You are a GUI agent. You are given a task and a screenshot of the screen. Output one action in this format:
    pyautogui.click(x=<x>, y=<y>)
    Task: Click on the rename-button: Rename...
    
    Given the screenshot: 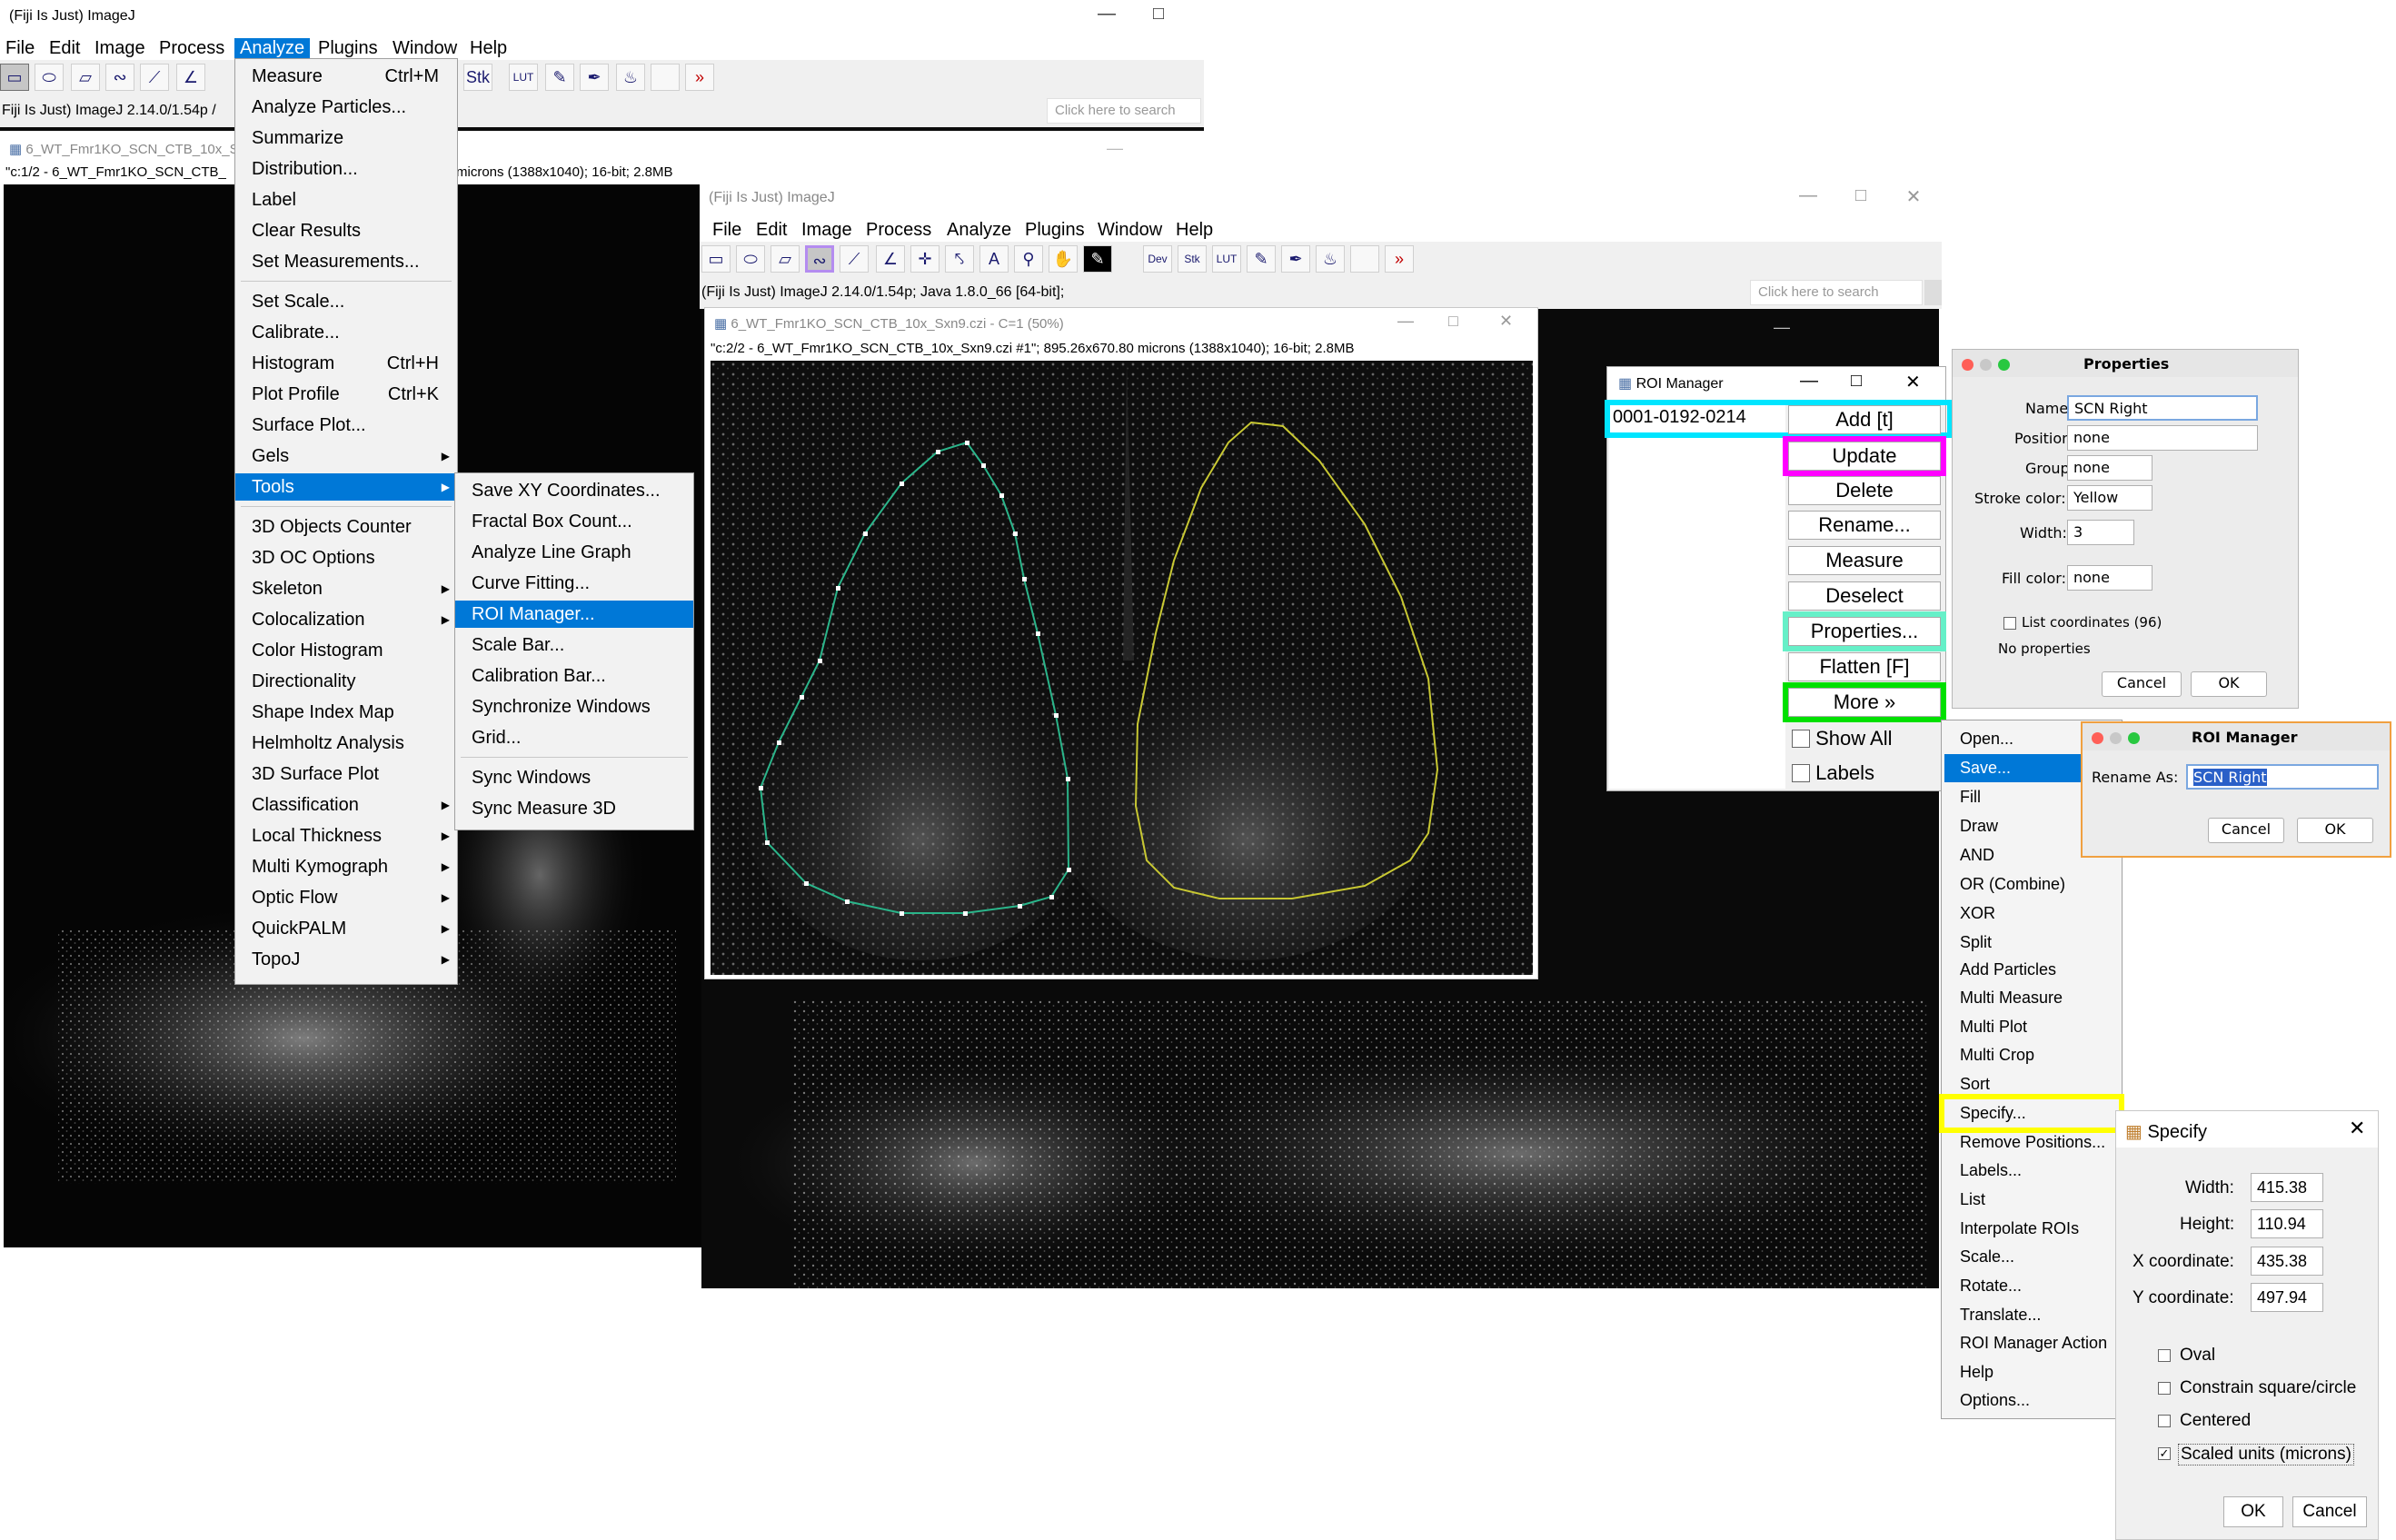 What is the action you would take?
    pyautogui.click(x=1864, y=525)
    